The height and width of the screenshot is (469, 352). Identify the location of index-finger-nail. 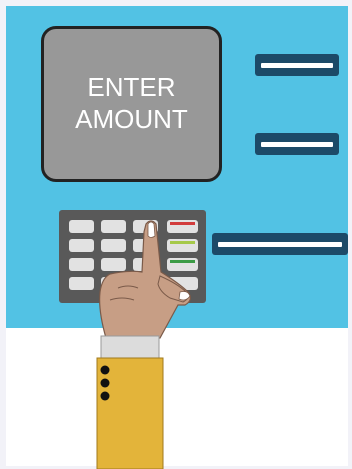
(151, 229).